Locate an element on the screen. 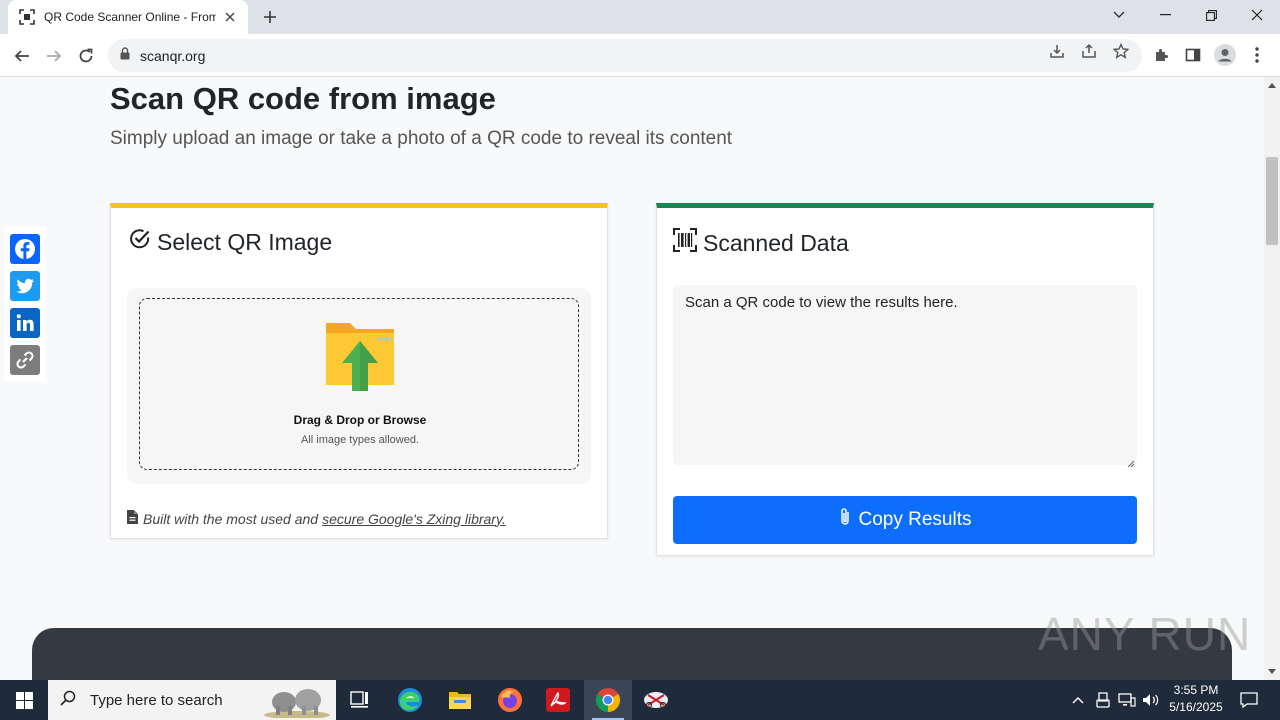 The height and width of the screenshot is (720, 1280). share-page-icon is located at coordinates (1089, 51).